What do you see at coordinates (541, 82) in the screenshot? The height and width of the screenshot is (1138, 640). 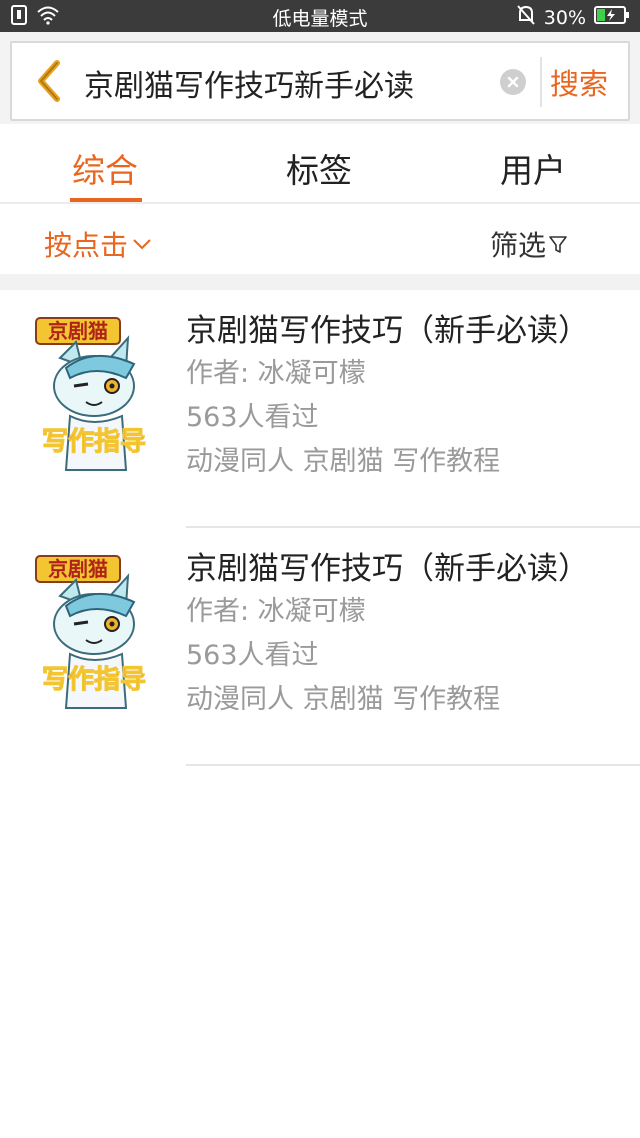 I see `search-divider` at bounding box center [541, 82].